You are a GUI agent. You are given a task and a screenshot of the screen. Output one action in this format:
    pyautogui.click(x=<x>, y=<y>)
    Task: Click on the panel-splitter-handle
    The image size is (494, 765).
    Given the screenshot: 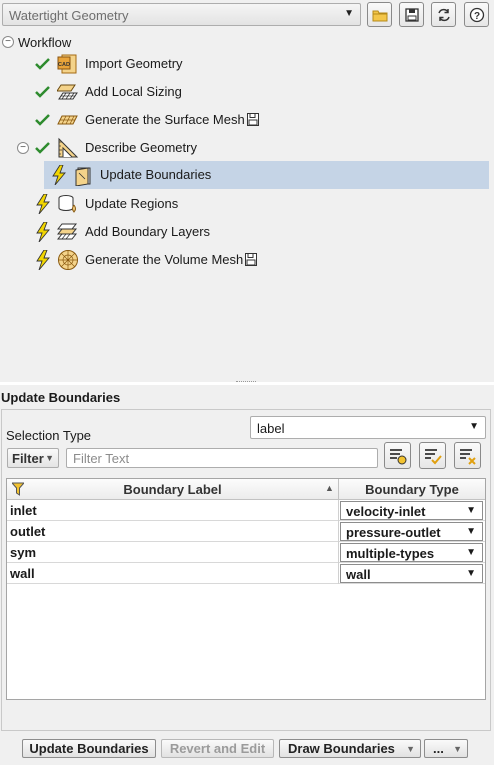 What is the action you would take?
    pyautogui.click(x=246, y=382)
    